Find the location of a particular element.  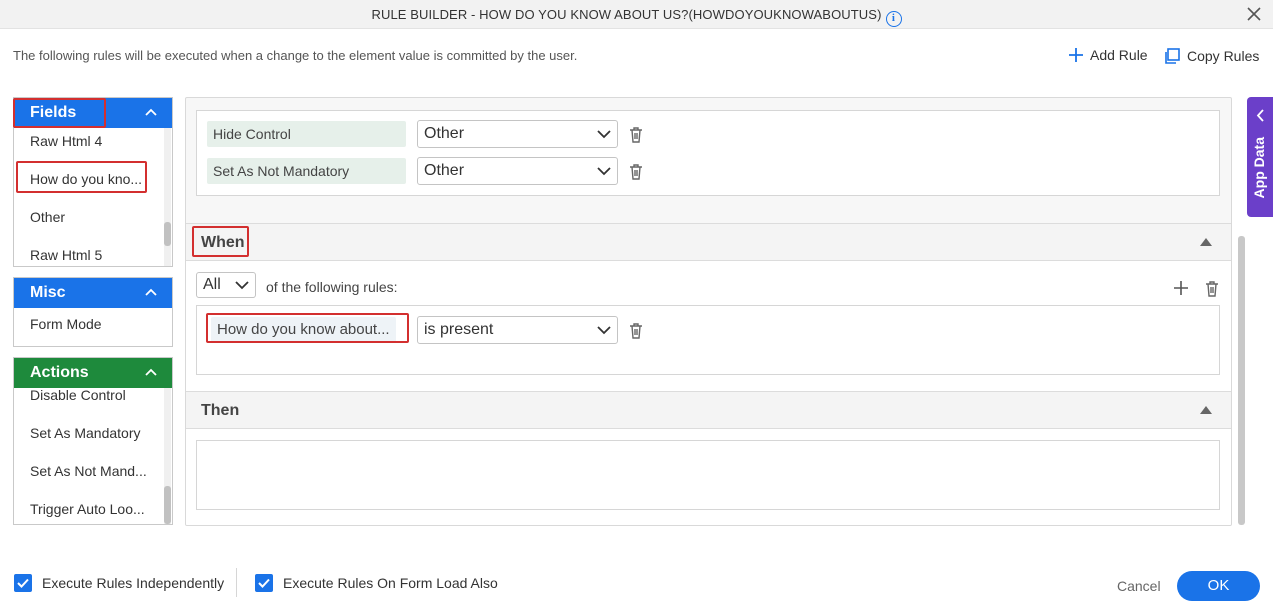

match-mode-value: All is located at coordinates (212, 284).